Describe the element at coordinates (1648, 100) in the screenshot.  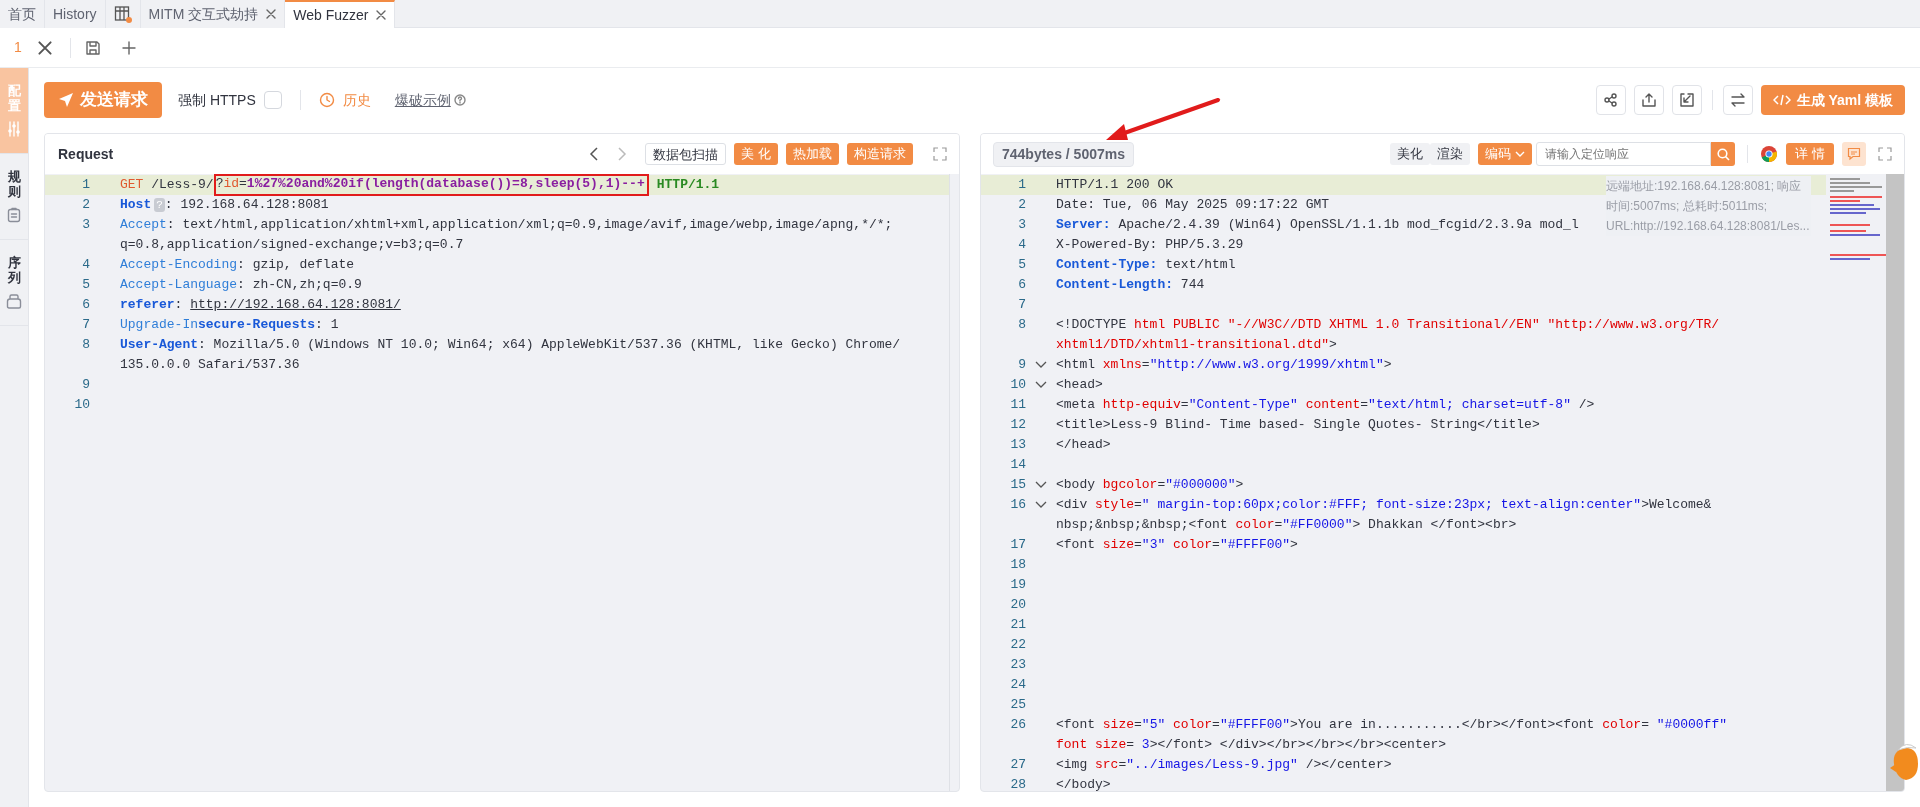
I see `upload-button` at that location.